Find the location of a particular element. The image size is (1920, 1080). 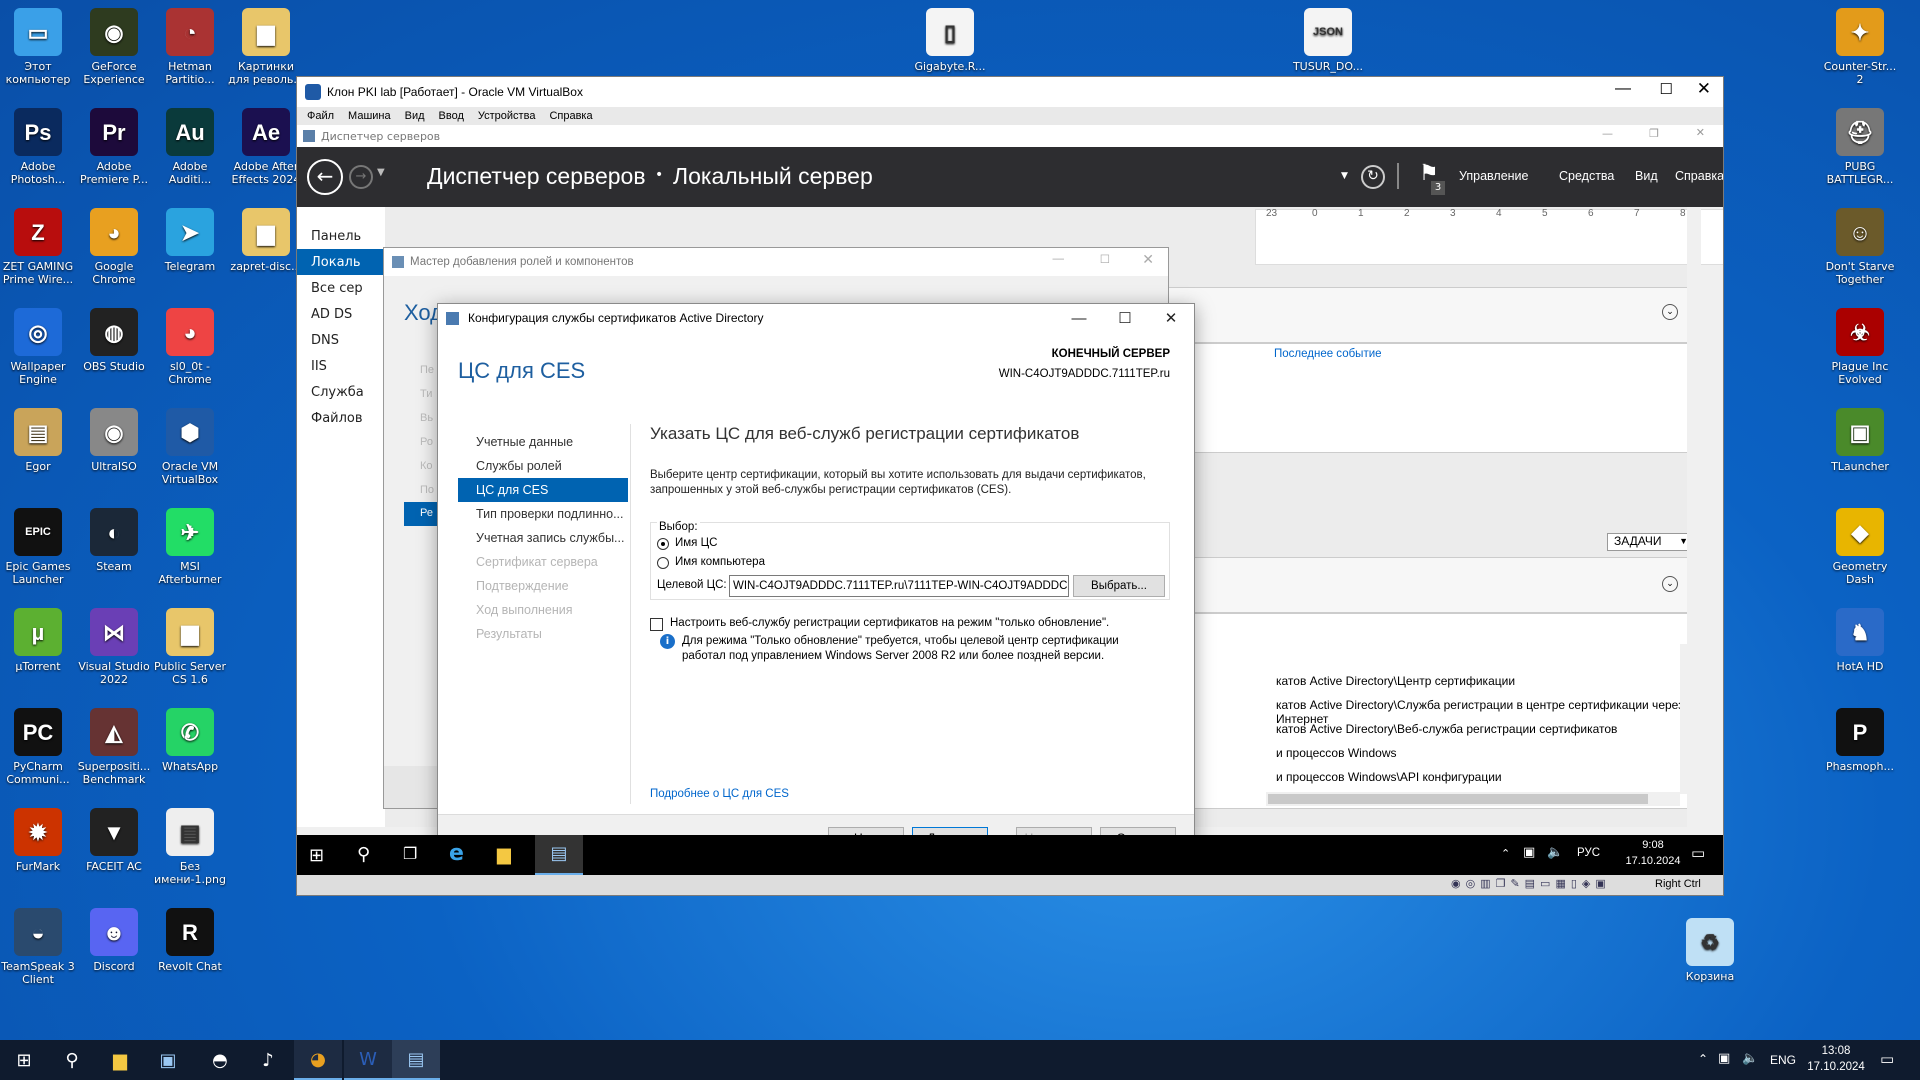

gamepad-icon: ◓ is located at coordinates (220, 1060).